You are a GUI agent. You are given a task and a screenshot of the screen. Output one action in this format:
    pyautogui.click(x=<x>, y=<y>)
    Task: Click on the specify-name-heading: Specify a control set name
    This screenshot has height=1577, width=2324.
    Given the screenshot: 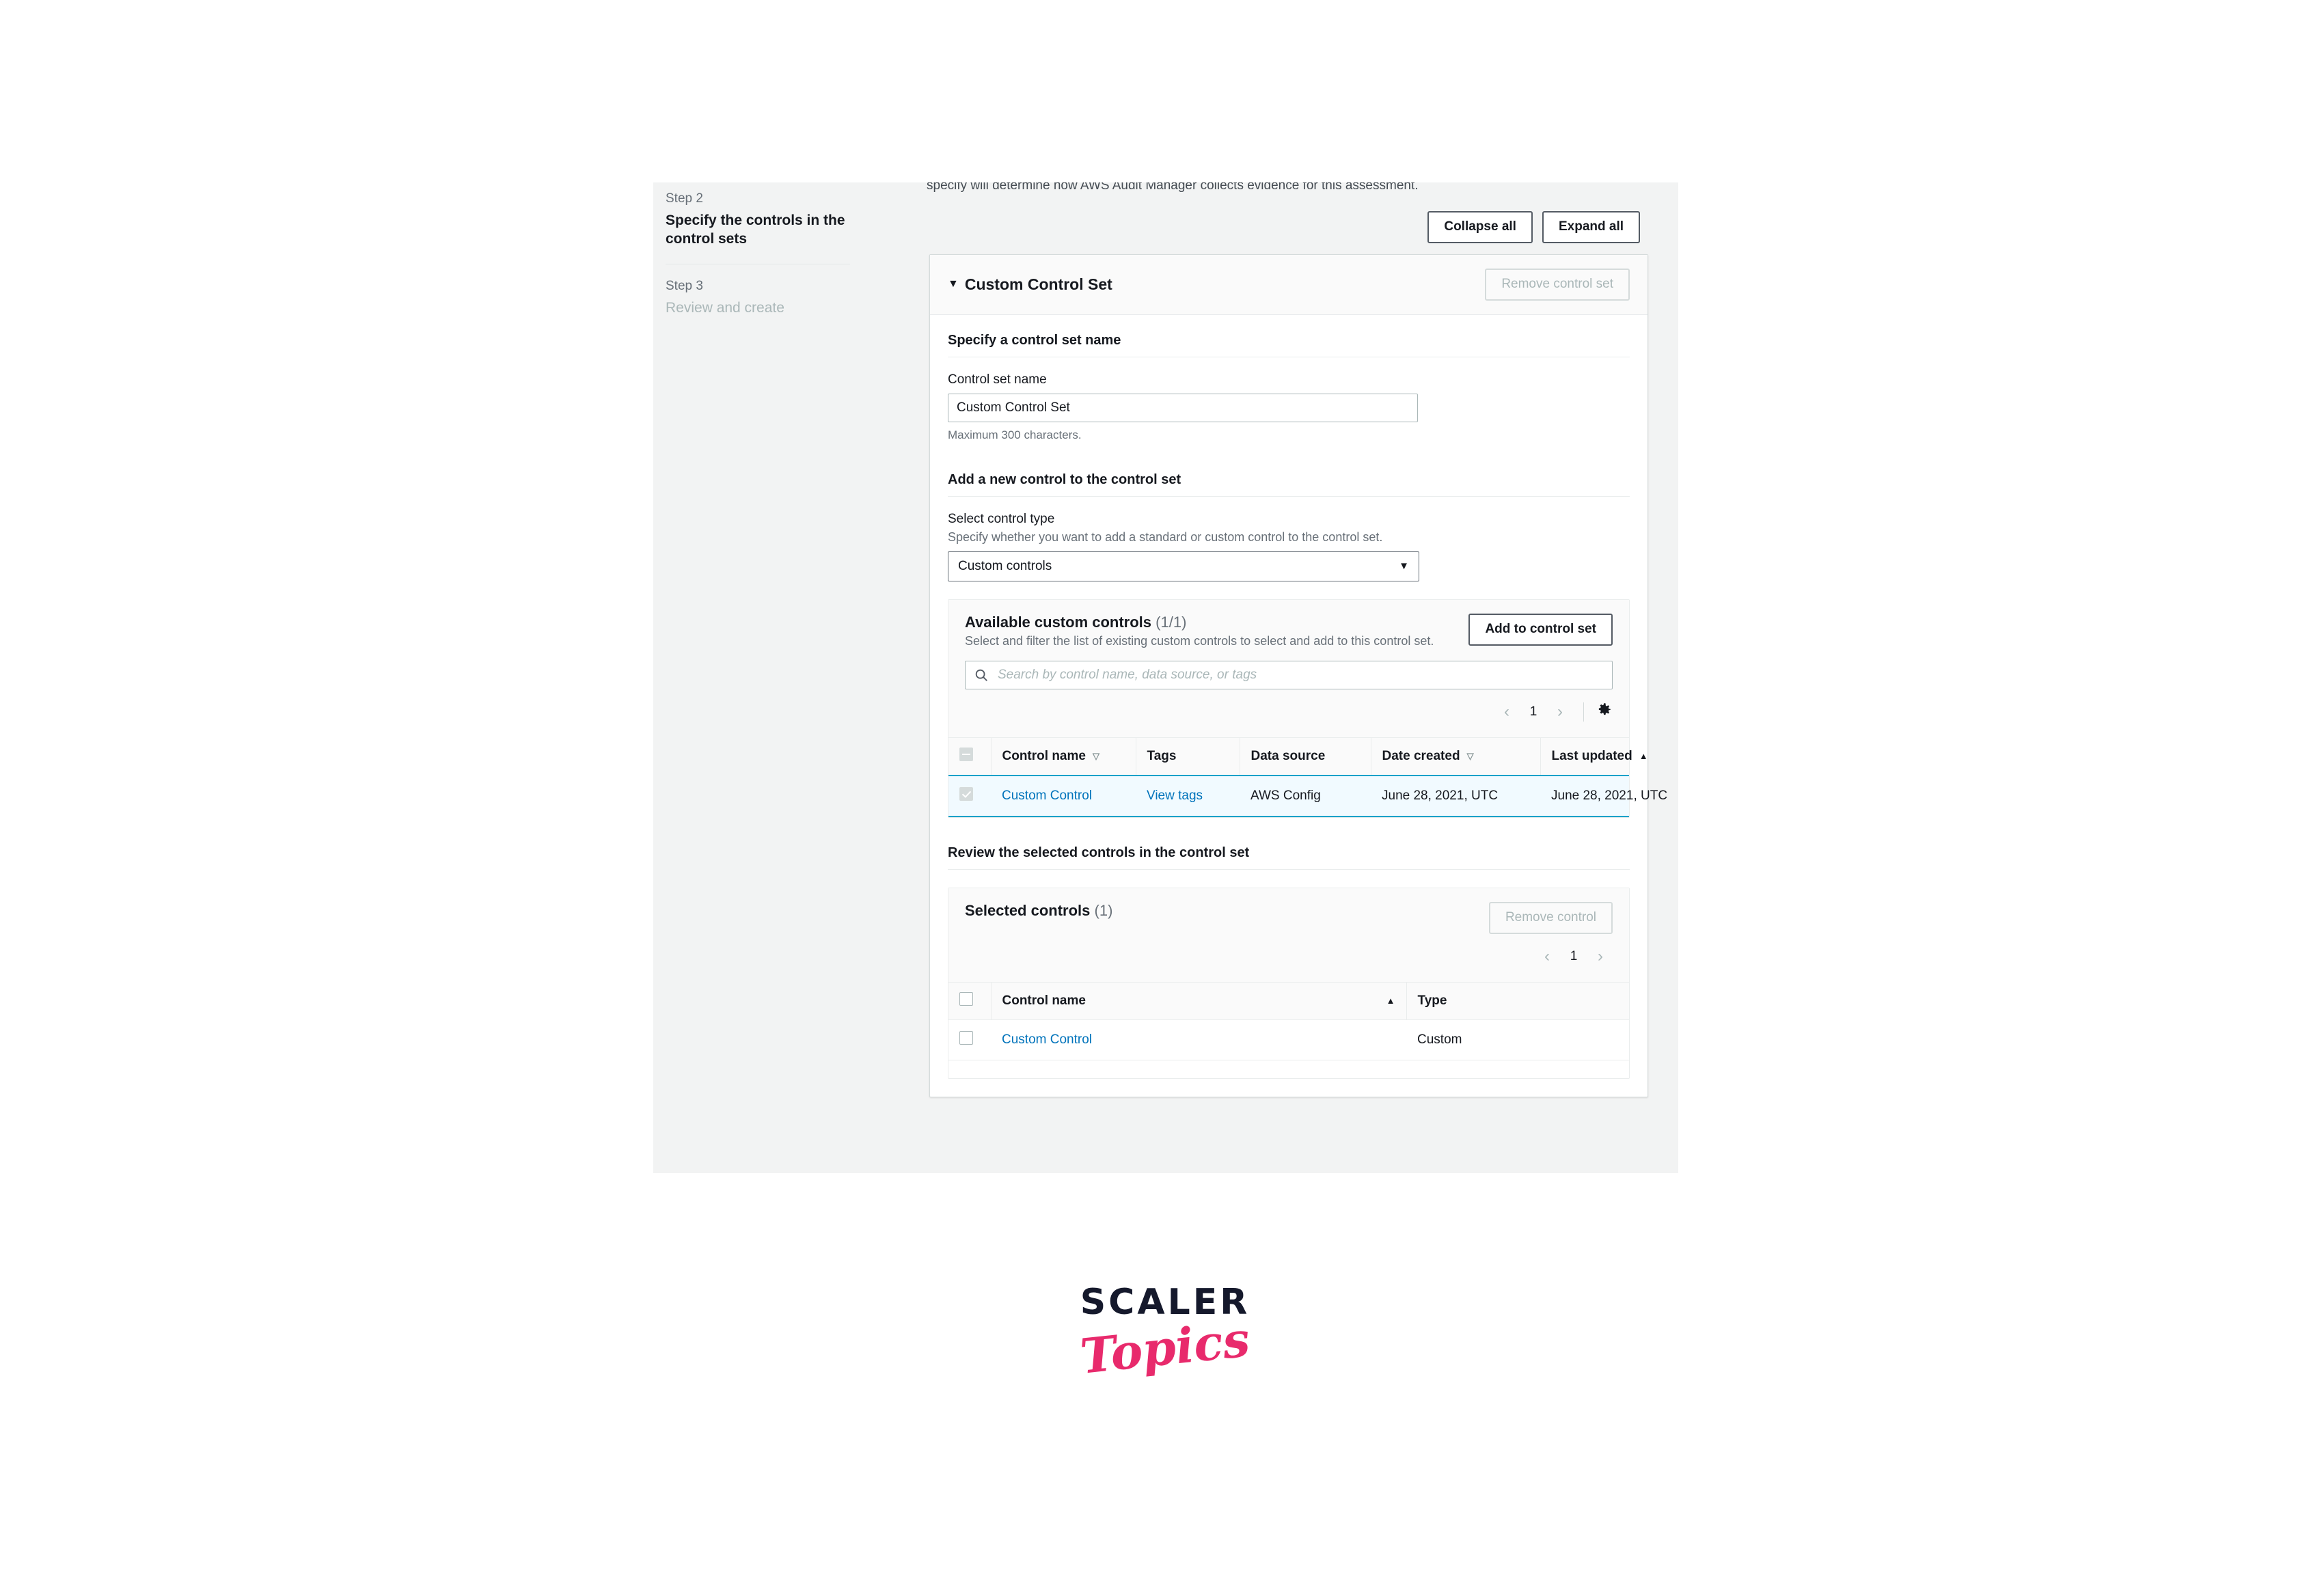 What is the action you would take?
    pyautogui.click(x=1289, y=336)
    